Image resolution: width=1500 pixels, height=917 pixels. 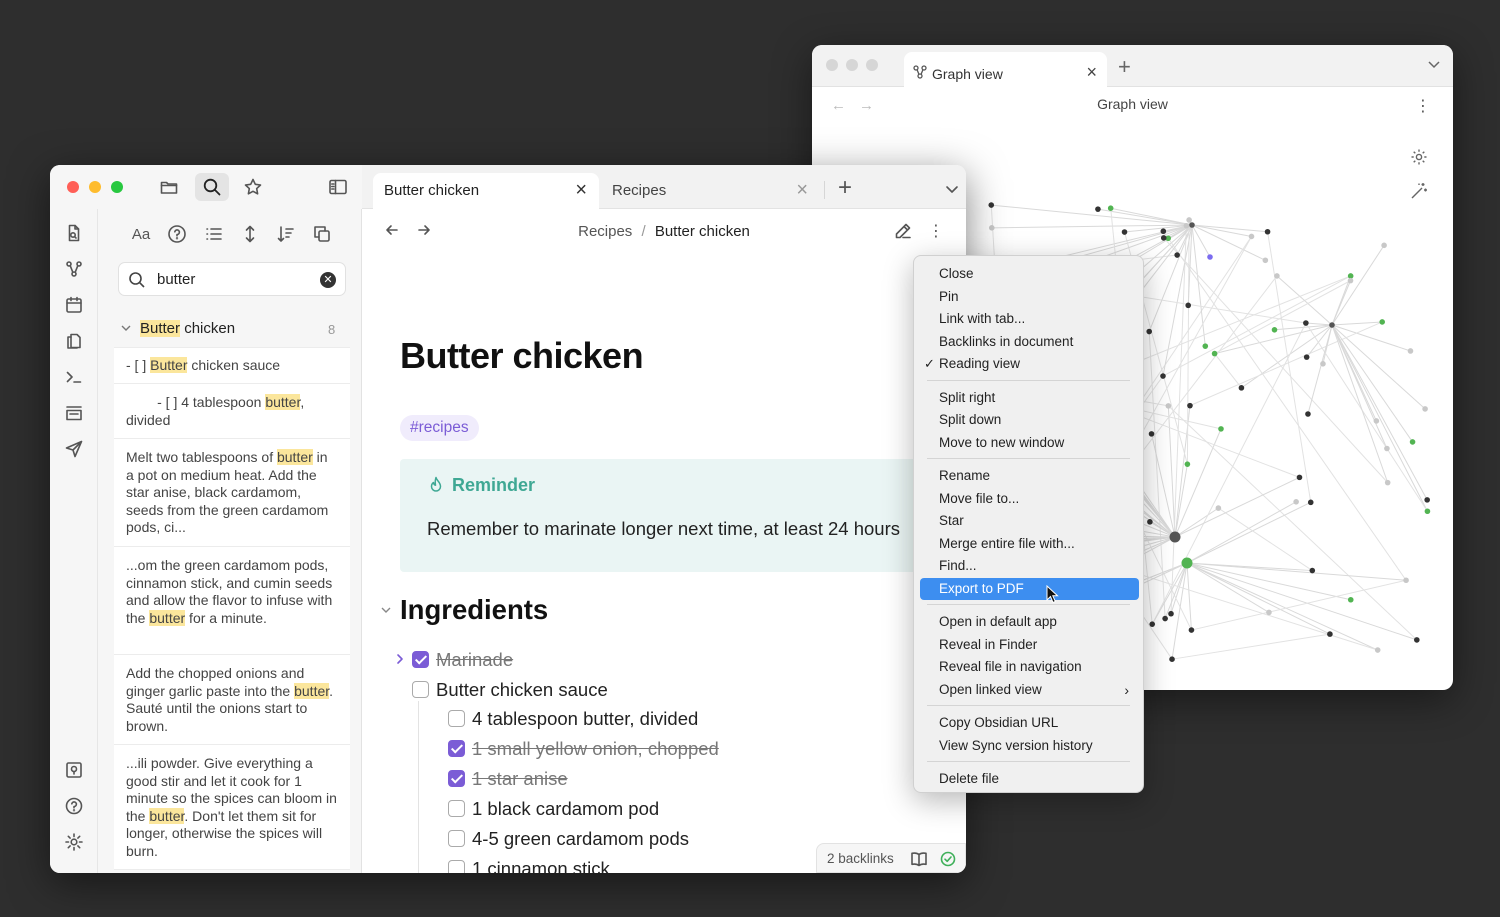 I want to click on send-icon, so click(x=74, y=449).